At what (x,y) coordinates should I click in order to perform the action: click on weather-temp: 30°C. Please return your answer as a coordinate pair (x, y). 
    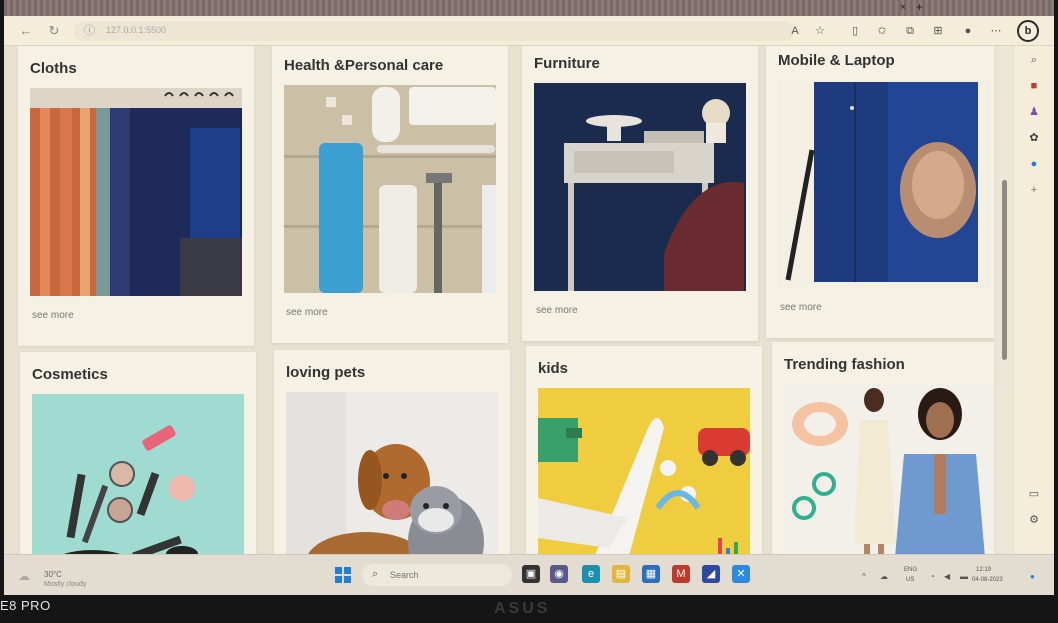
    Looking at the image, I should click on (53, 574).